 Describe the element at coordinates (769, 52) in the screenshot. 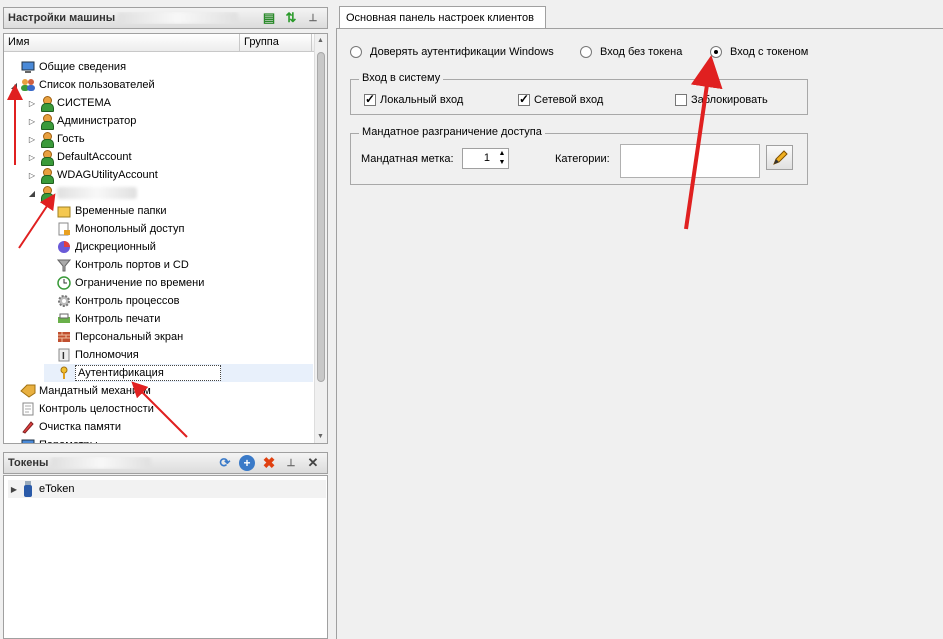

I see `radio-label: Вход с токеном` at that location.